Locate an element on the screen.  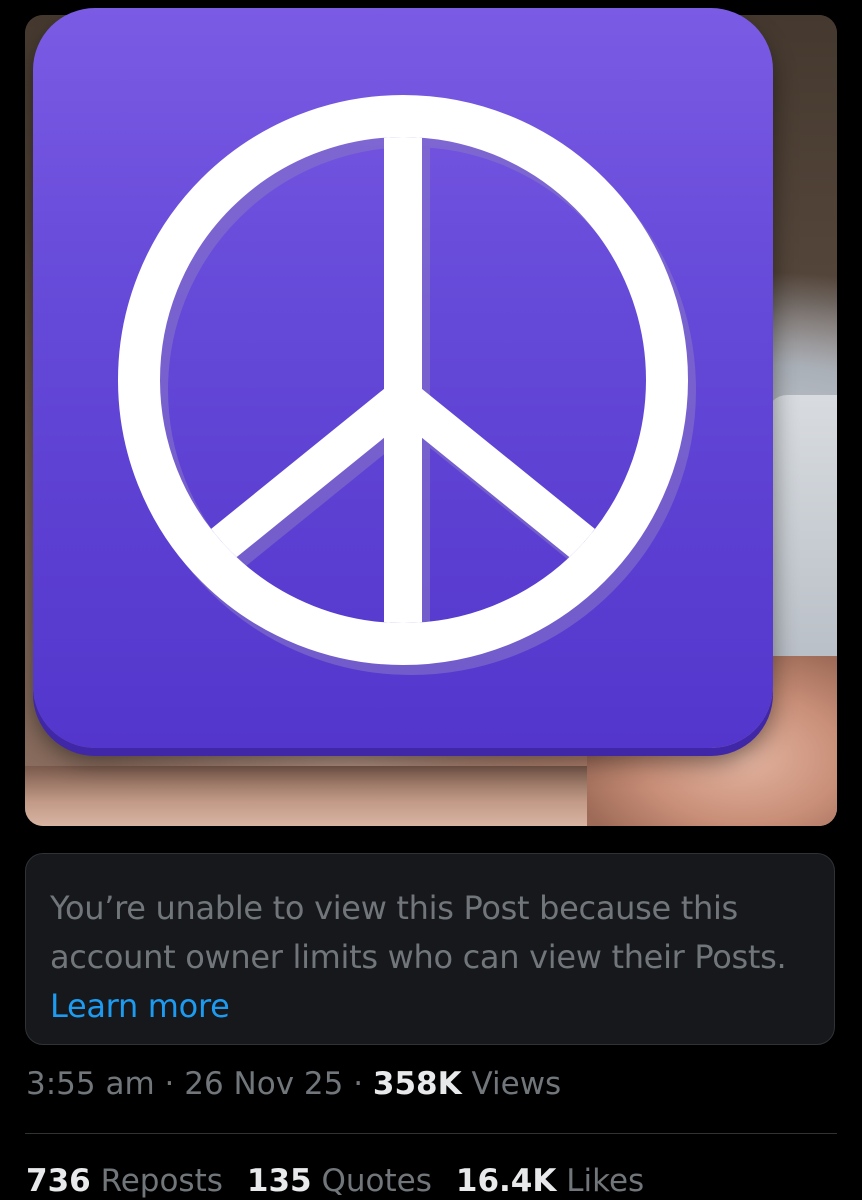
post-stats: 736 Reposts 135 Quotes 16.4K Likes is located at coordinates (347, 1179).